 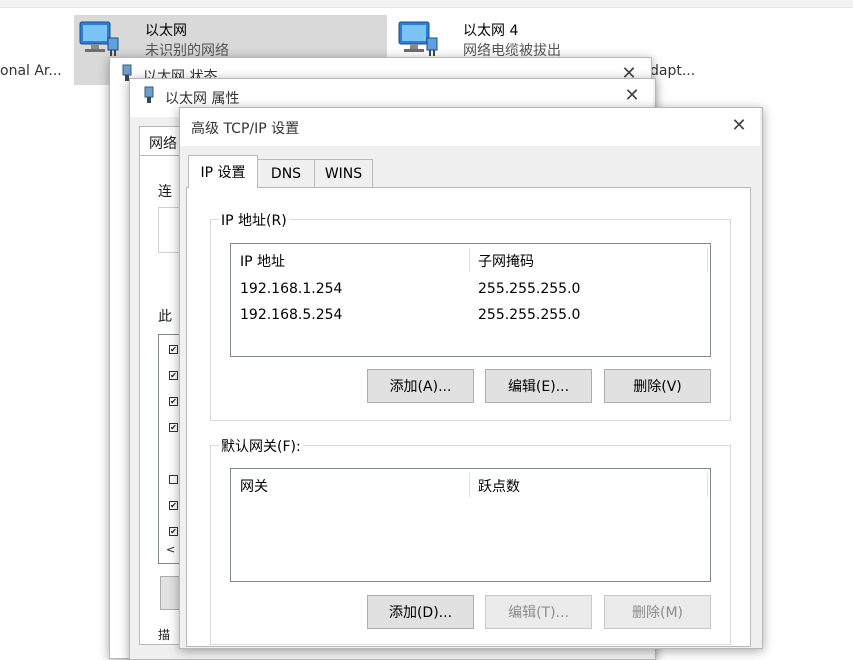 What do you see at coordinates (223, 171) in the screenshot?
I see `tab-ip-settings: IP 设置` at bounding box center [223, 171].